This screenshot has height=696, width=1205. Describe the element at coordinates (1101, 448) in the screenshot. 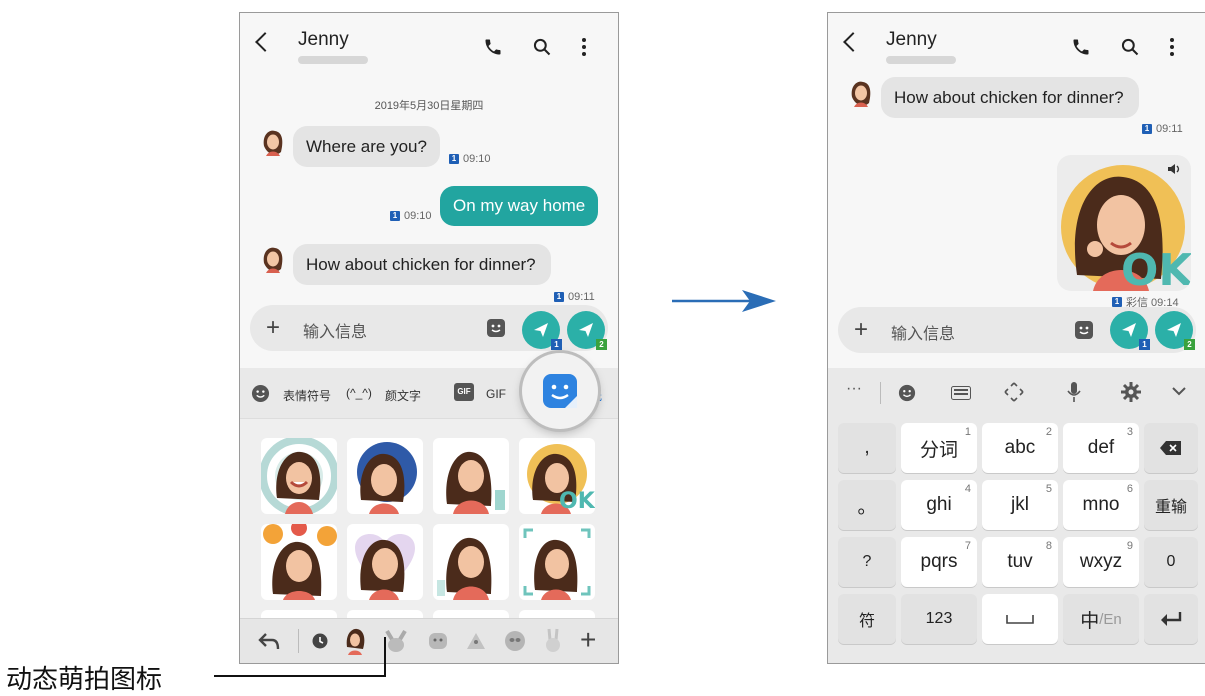

I see `key-def: def 3` at that location.